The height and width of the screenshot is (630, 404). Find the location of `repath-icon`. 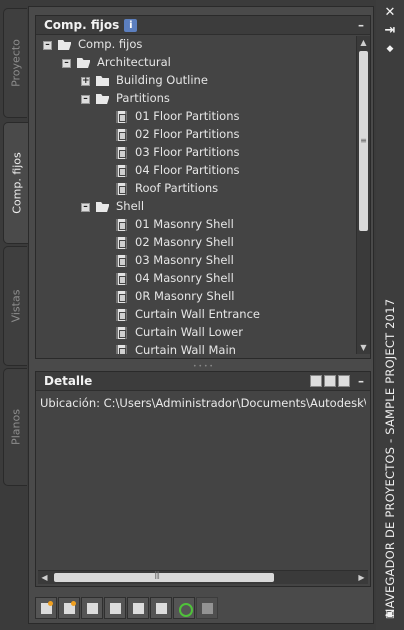

repath-icon is located at coordinates (207, 608).